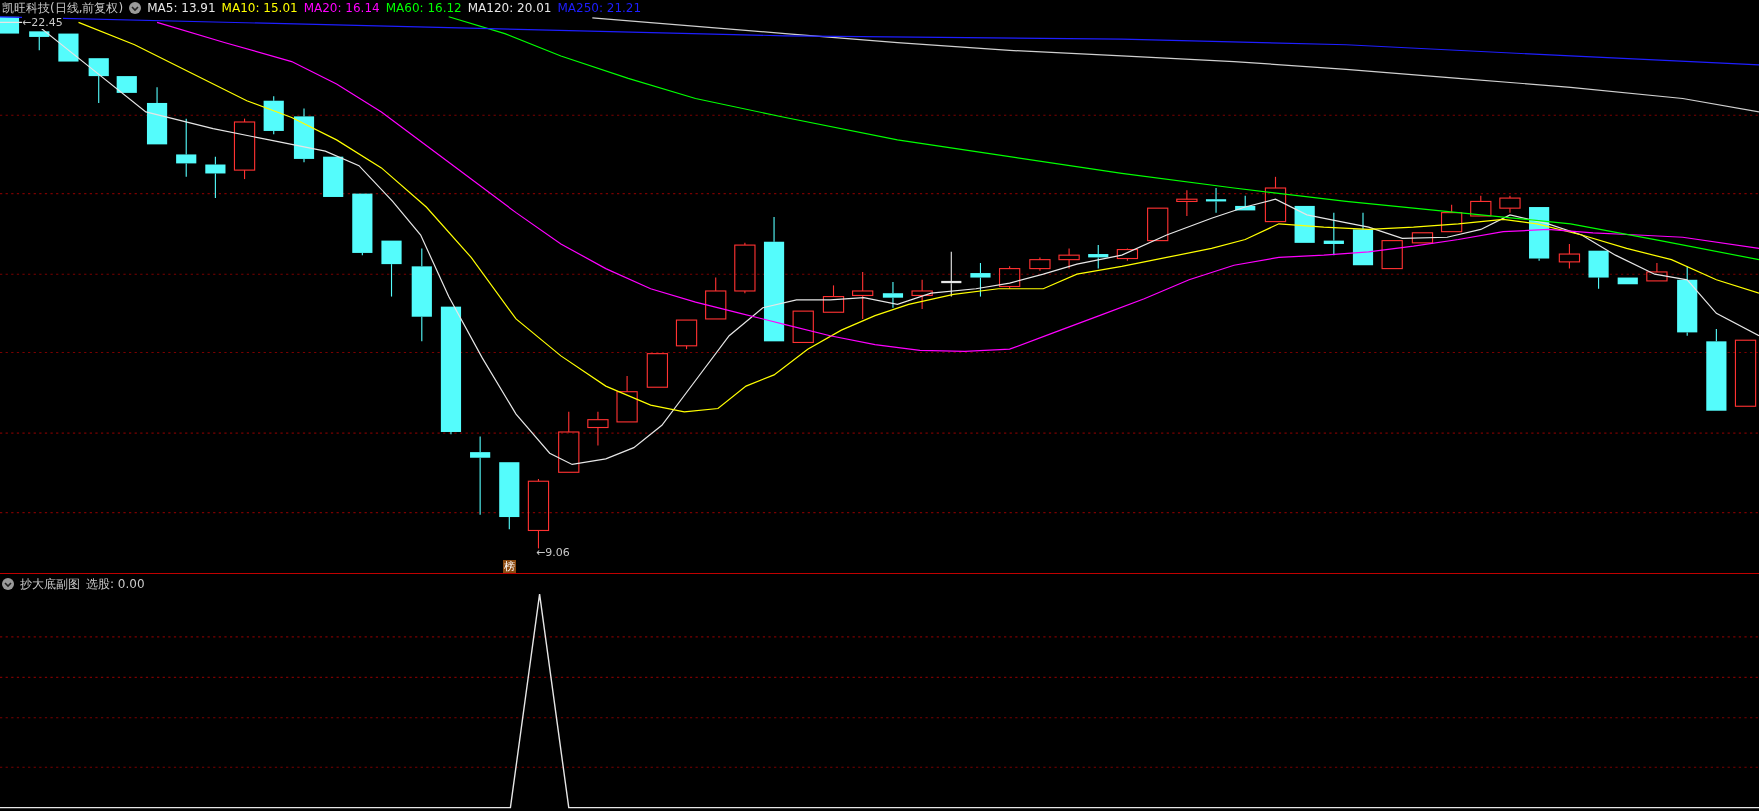 This screenshot has width=1759, height=811. Describe the element at coordinates (50, 584) in the screenshot. I see `panel-title: 抄大底副图` at that location.